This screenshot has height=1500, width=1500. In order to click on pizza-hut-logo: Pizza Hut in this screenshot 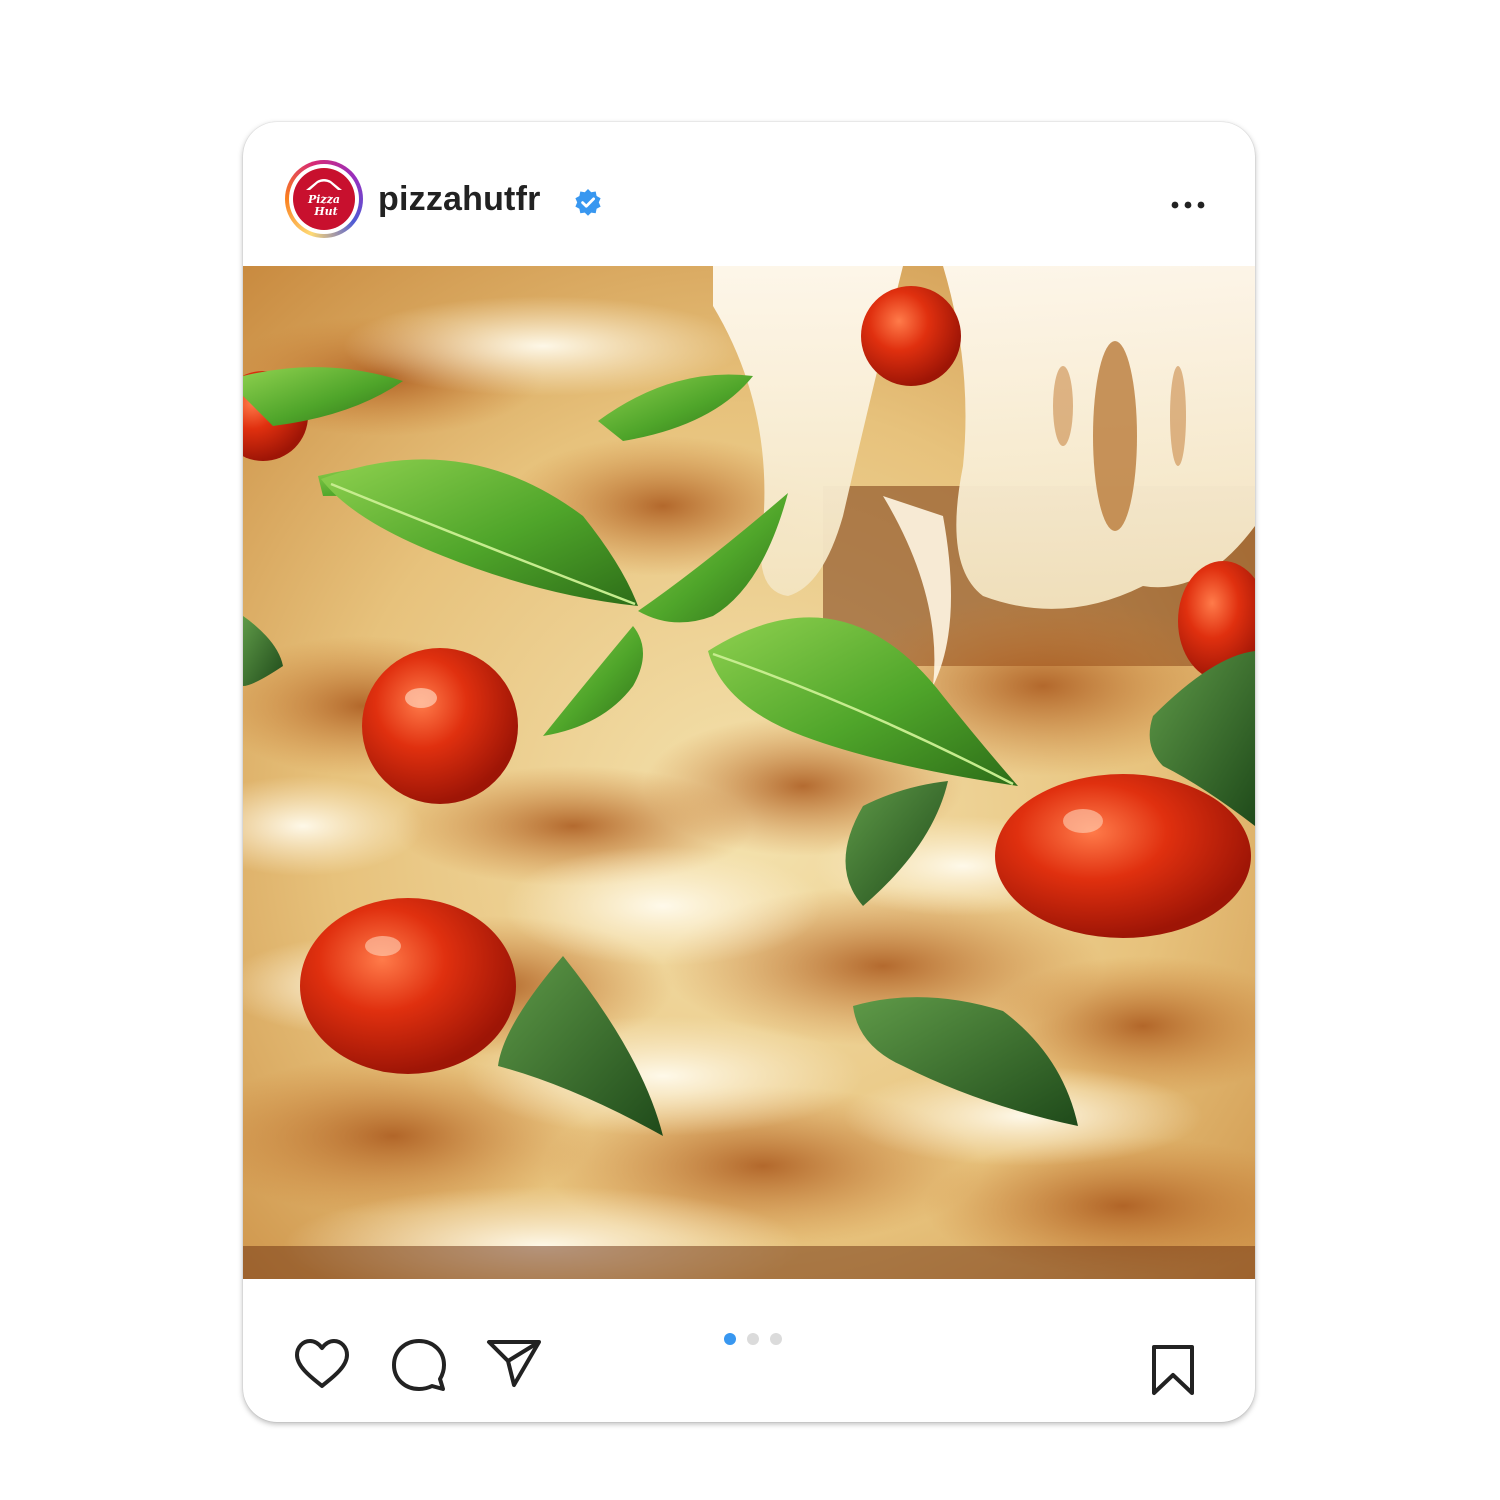, I will do `click(324, 198)`.